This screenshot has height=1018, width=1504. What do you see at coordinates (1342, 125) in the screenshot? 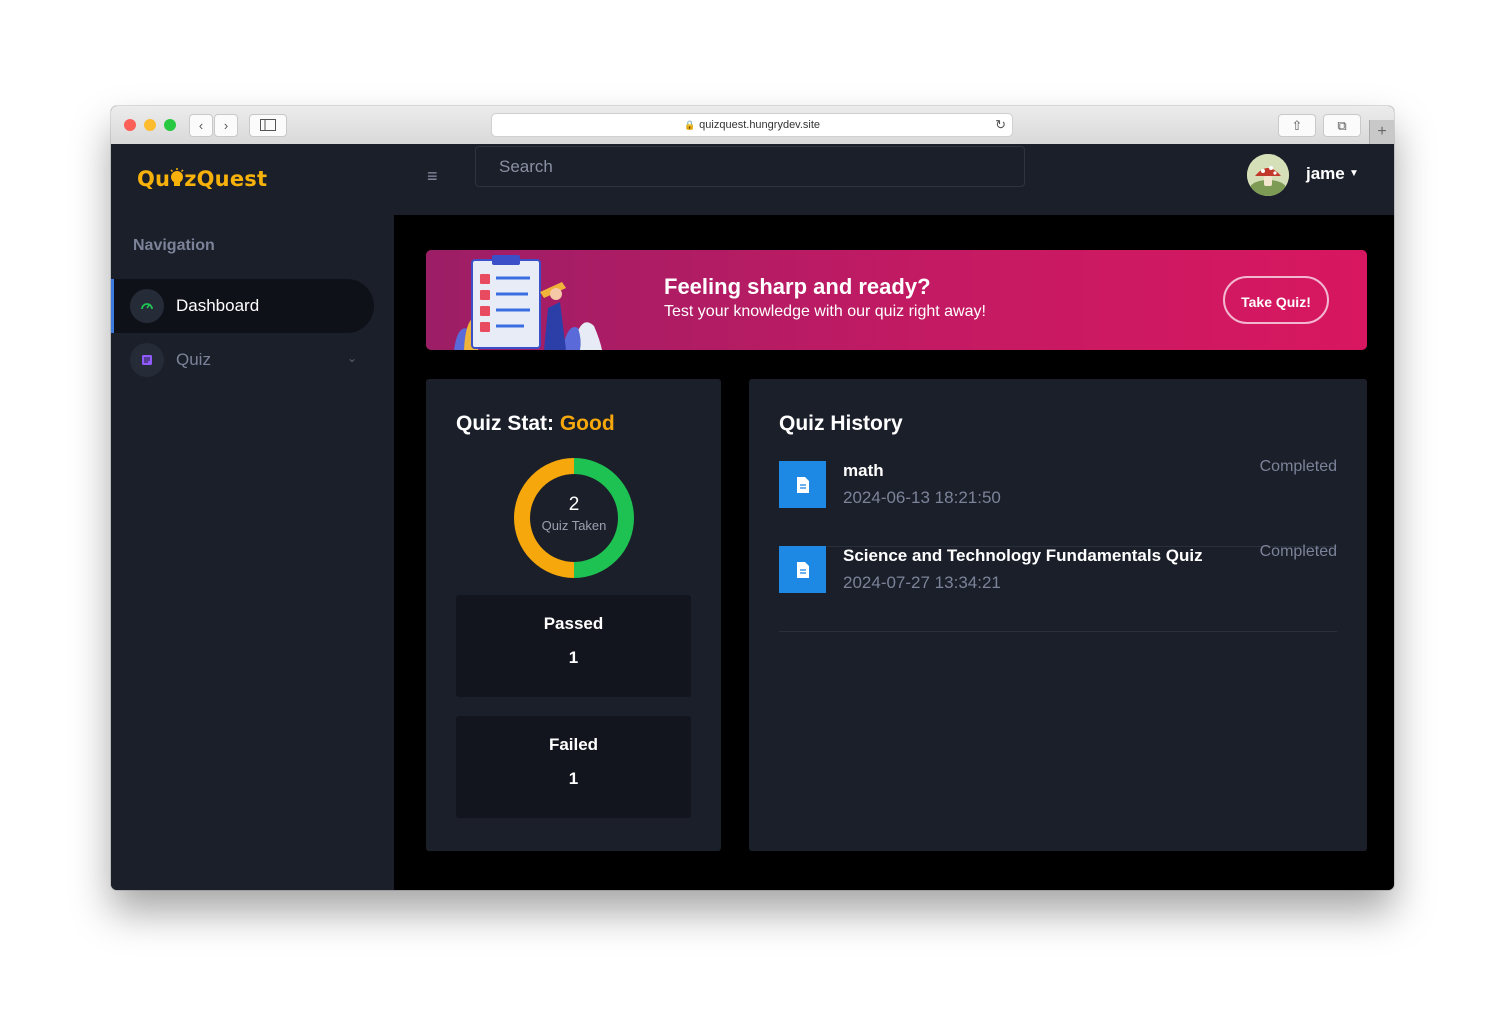
I see `tabs-overview-icon: ⧉` at bounding box center [1342, 125].